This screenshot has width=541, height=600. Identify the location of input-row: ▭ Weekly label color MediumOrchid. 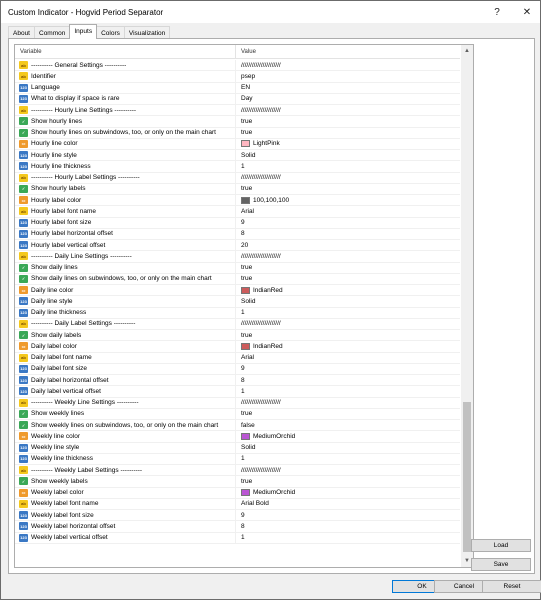
(237, 493).